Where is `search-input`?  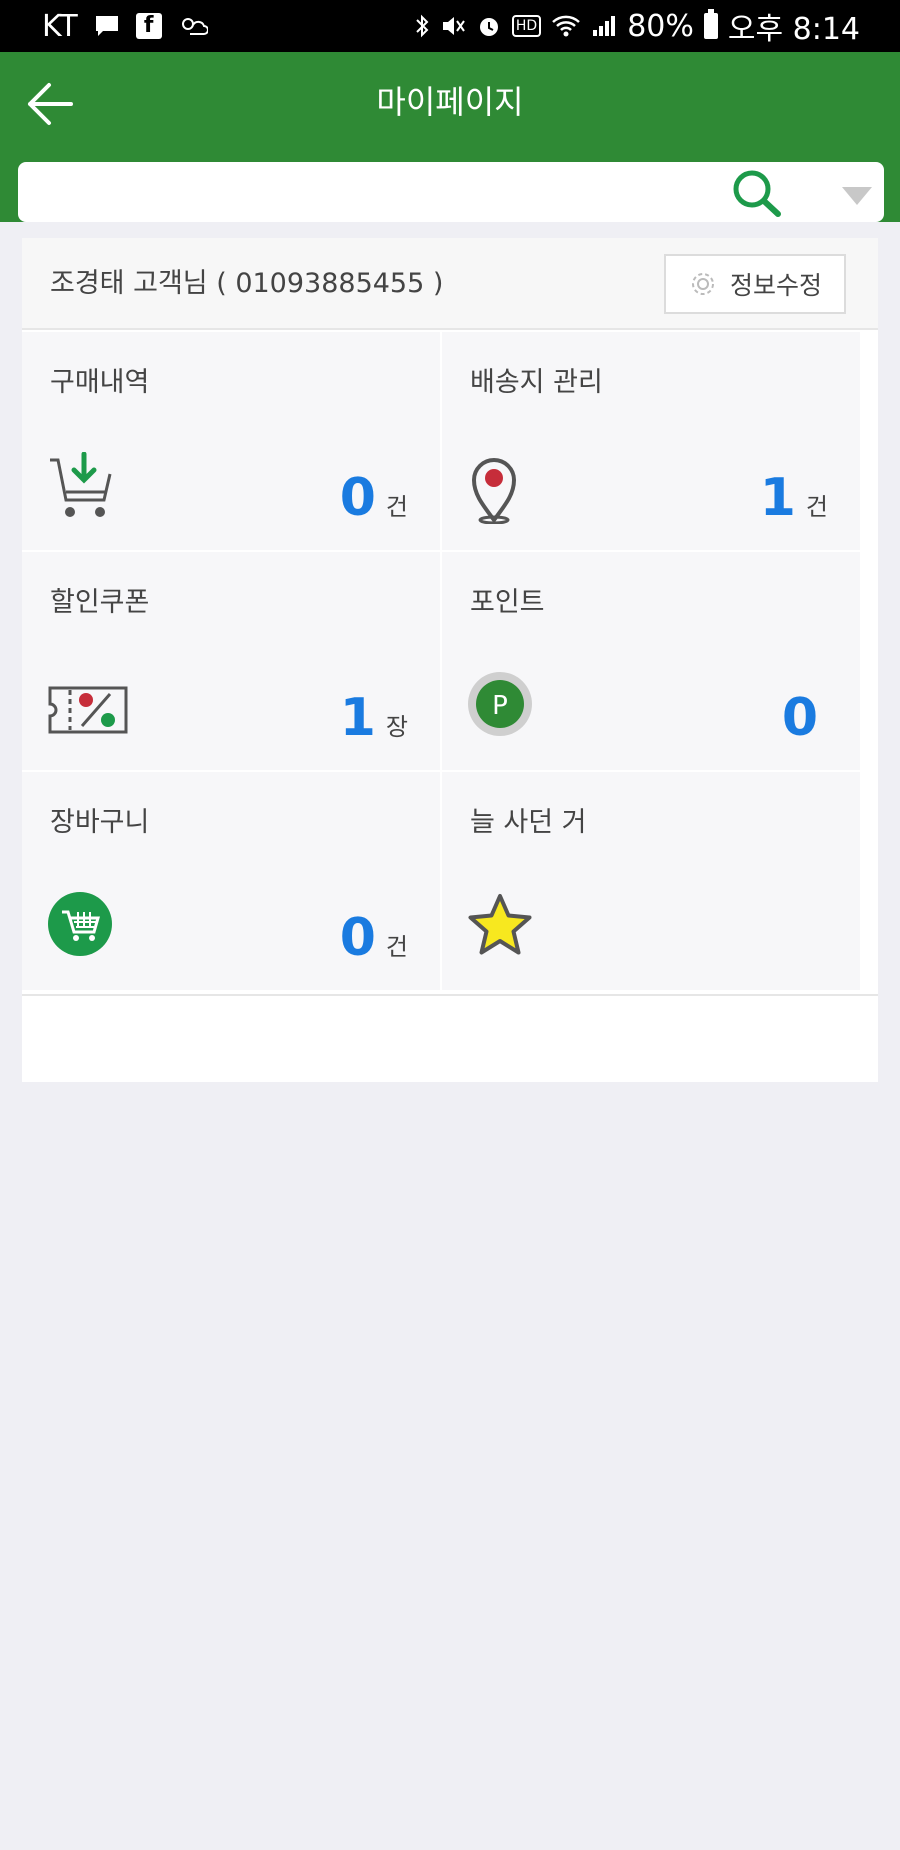
search-input is located at coordinates (451, 192).